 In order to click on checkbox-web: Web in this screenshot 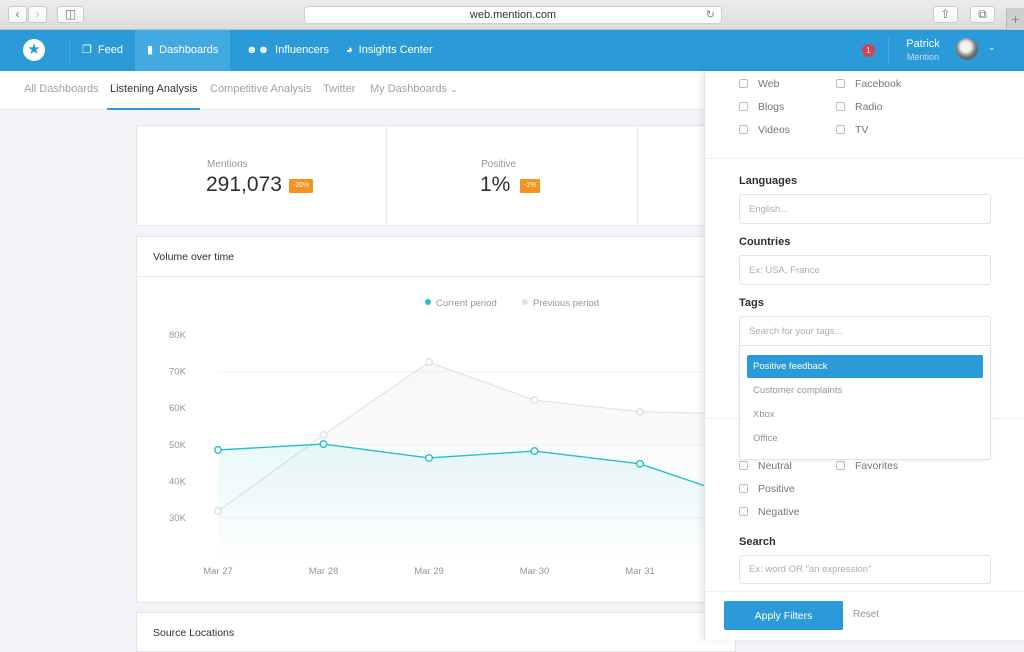, I will do `click(759, 84)`.